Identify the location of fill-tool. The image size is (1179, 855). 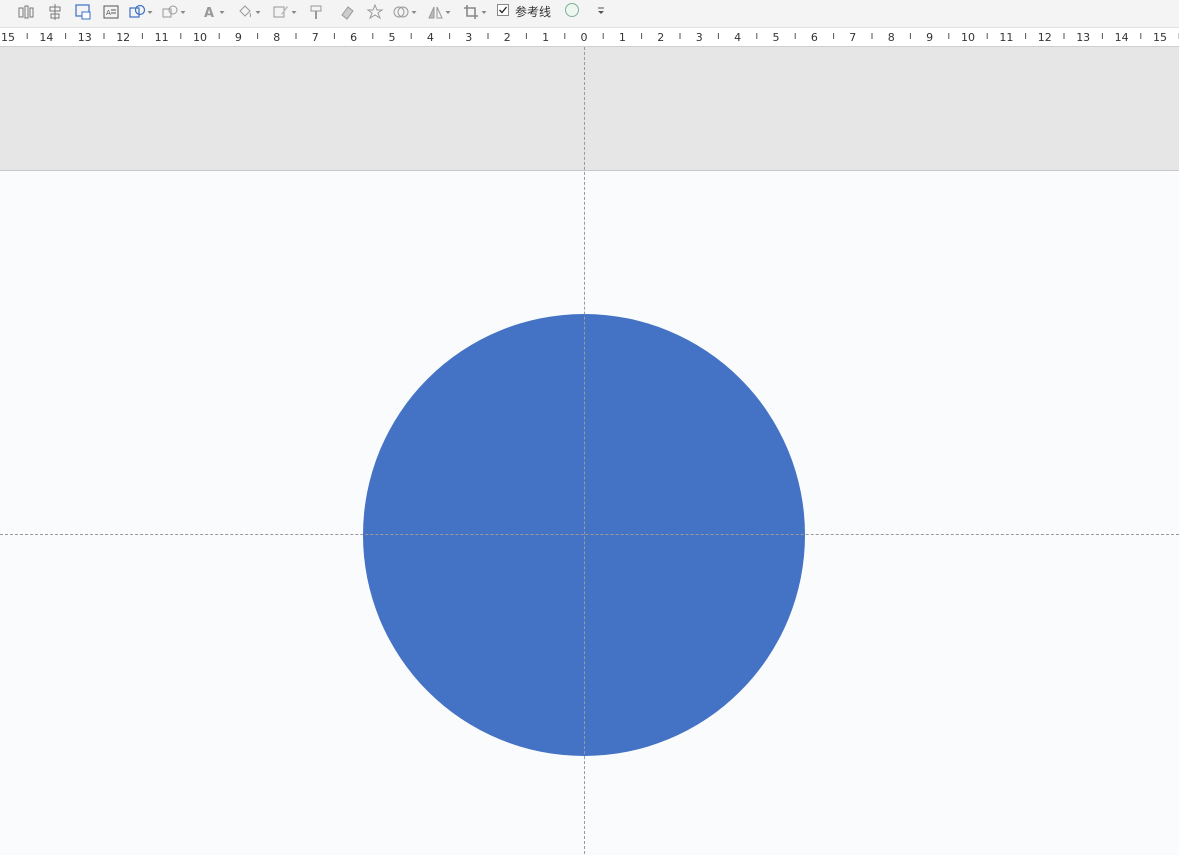
(248, 12).